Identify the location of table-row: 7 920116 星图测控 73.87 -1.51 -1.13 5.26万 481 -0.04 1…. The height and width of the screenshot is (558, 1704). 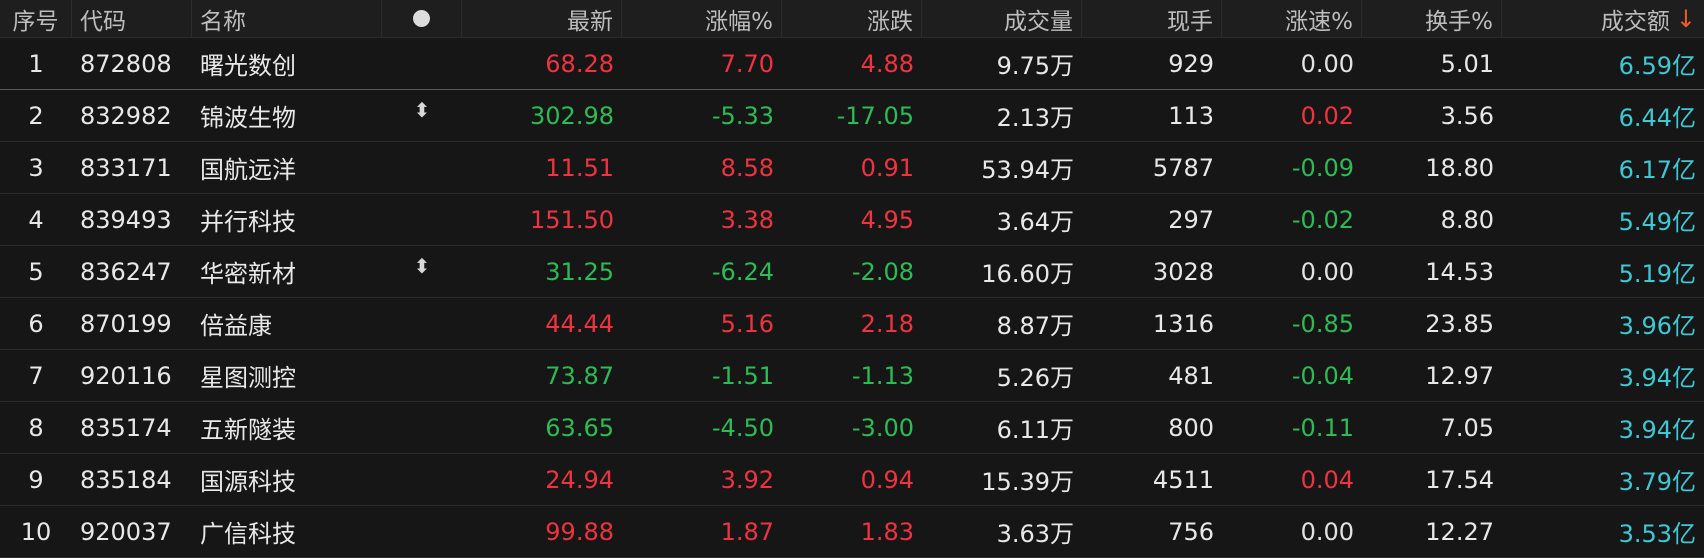
(852, 376).